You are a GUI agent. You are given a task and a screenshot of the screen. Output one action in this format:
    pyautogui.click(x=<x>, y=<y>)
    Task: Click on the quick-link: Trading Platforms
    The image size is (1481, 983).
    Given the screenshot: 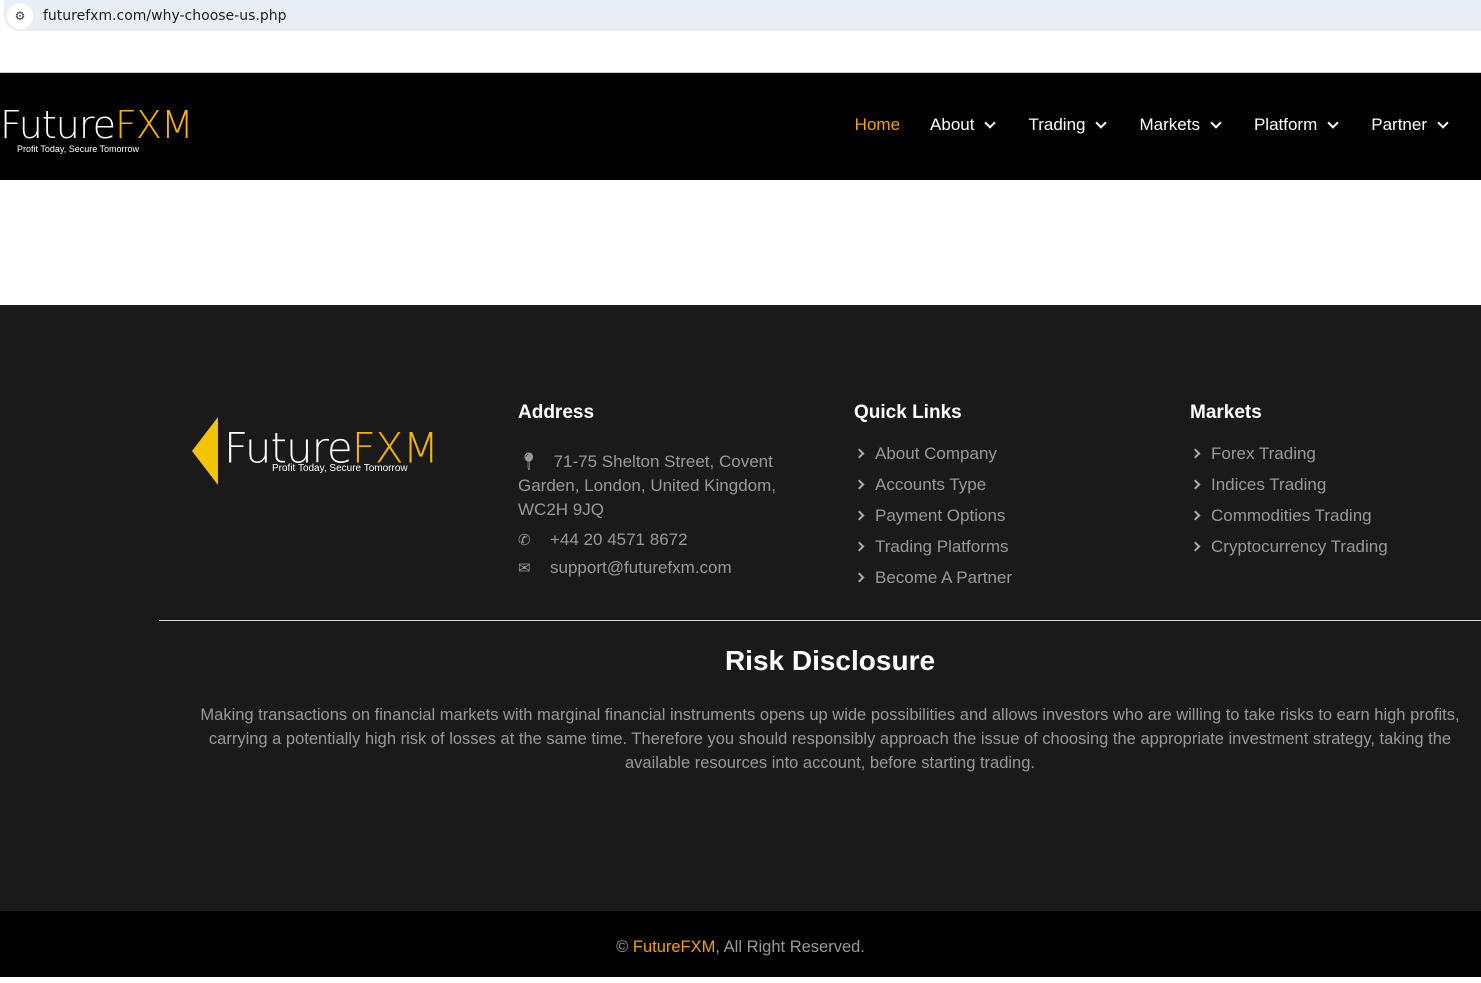 What is the action you would take?
    pyautogui.click(x=933, y=546)
    